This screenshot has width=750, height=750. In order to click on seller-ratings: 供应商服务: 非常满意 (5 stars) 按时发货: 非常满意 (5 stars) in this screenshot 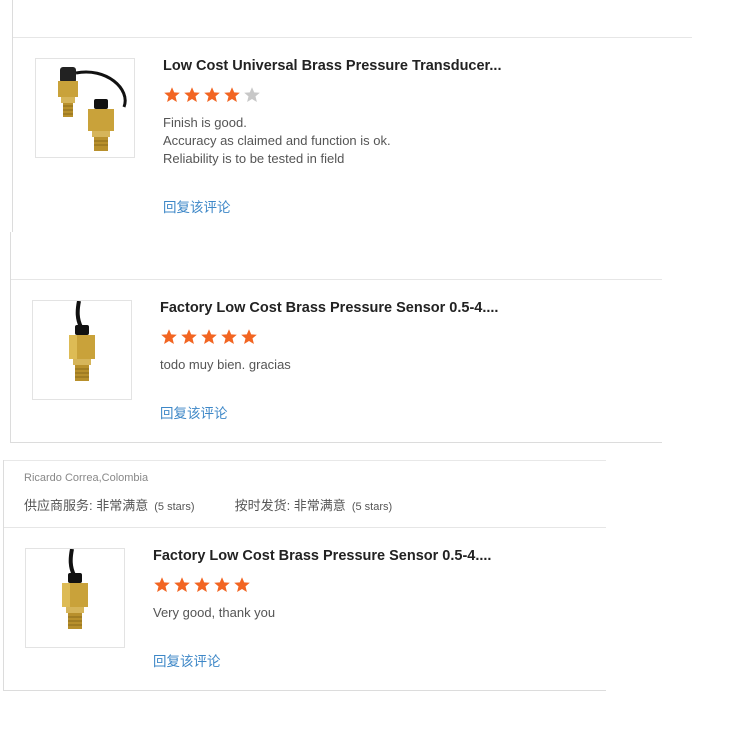, I will do `click(208, 504)`.